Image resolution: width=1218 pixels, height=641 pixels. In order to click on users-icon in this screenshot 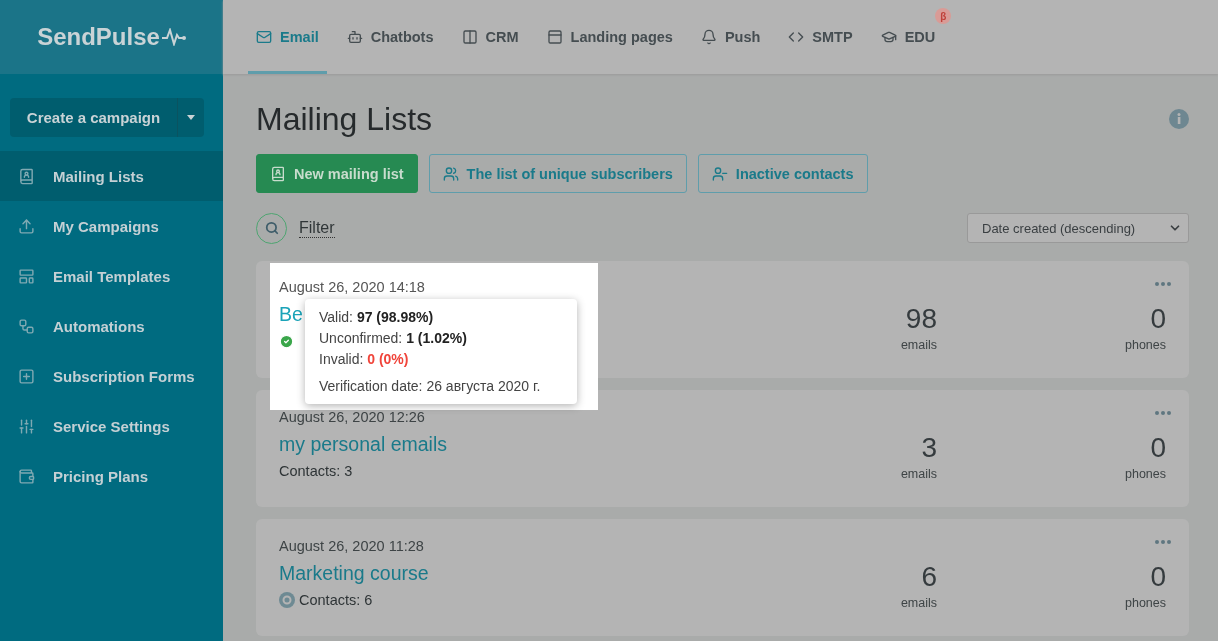, I will do `click(450, 173)`.